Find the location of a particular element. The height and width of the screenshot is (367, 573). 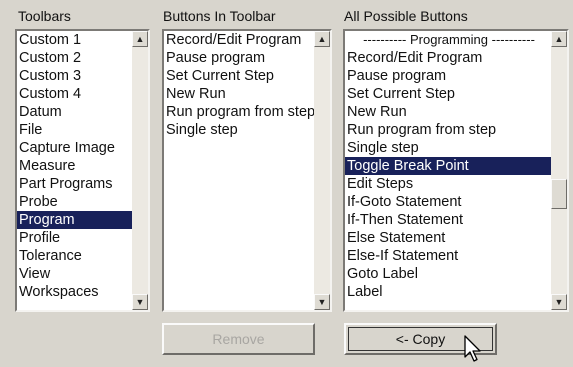

list-item: Program is located at coordinates (74, 220).